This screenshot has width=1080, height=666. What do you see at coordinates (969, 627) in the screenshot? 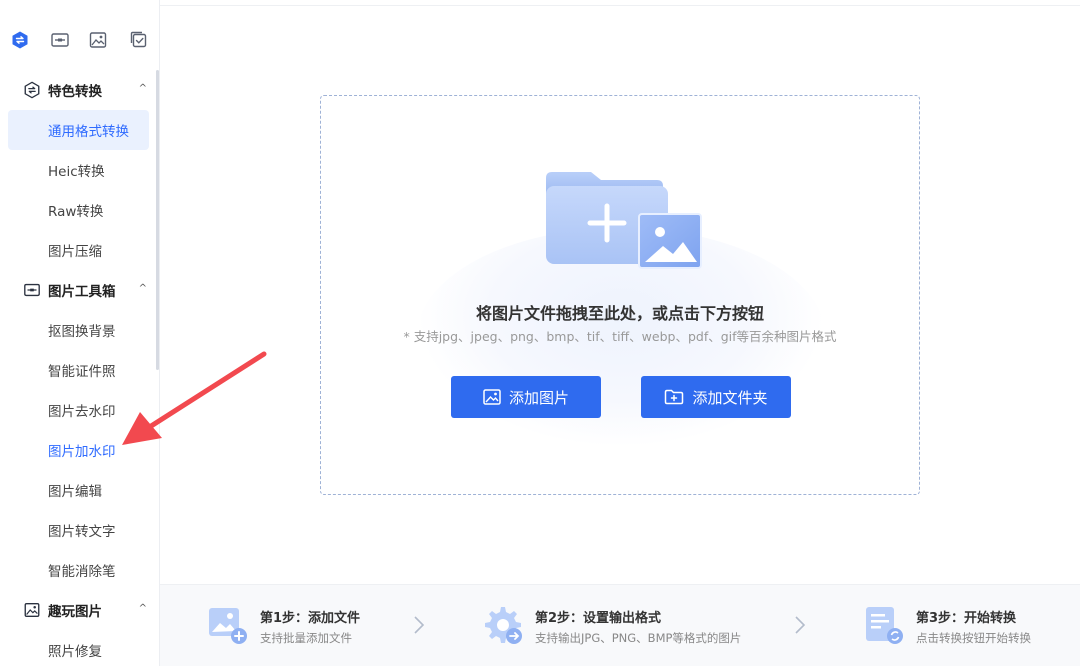
I see `step-3: 第3步：开始转换 点击转换按钮开始转换` at bounding box center [969, 627].